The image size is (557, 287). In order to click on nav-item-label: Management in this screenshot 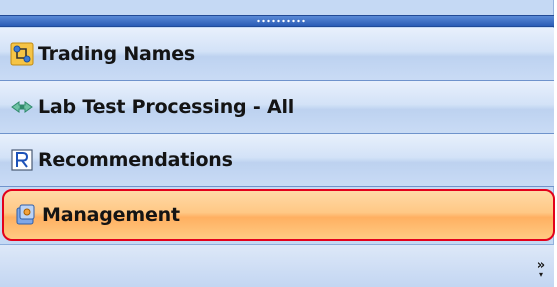, I will do `click(111, 215)`.